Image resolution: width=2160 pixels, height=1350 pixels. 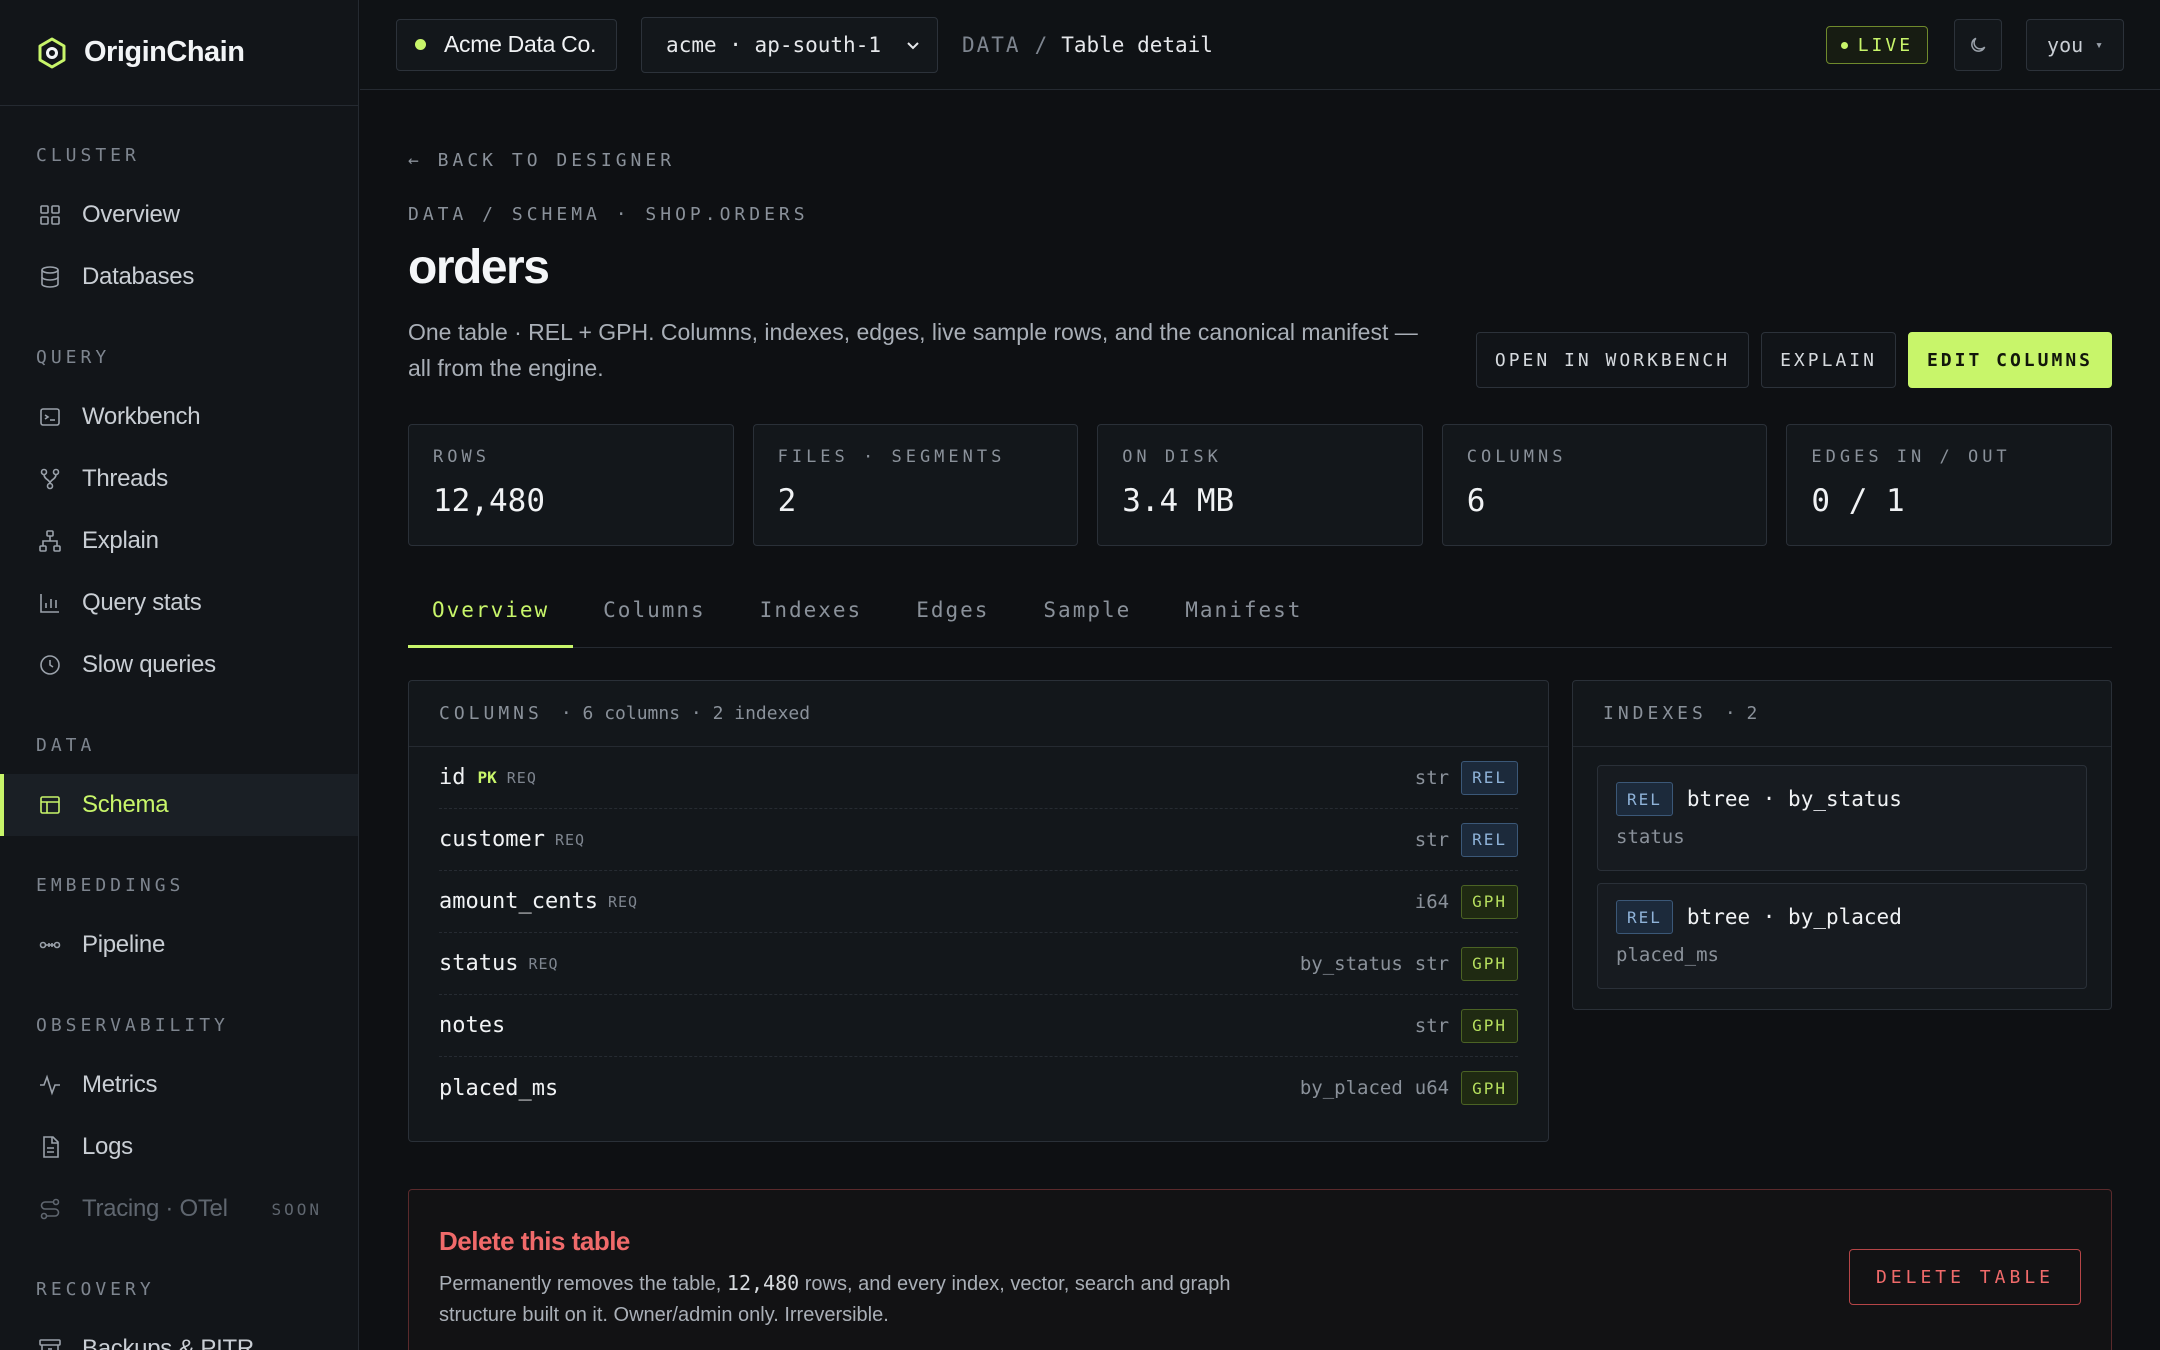 I want to click on stat-card-edges: EDGES IN / OUT 0 / 1, so click(x=1949, y=485).